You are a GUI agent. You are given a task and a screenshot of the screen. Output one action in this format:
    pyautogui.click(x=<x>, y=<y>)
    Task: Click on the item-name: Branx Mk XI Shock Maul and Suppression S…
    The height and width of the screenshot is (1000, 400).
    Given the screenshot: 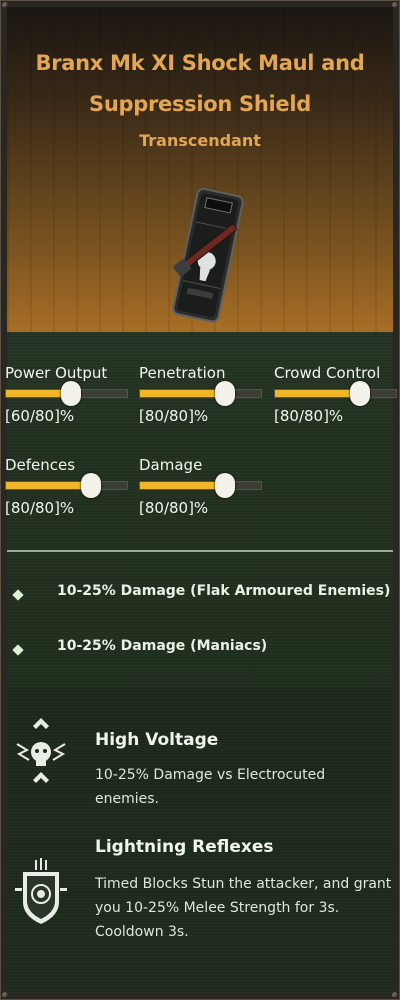 What is the action you would take?
    pyautogui.click(x=200, y=84)
    